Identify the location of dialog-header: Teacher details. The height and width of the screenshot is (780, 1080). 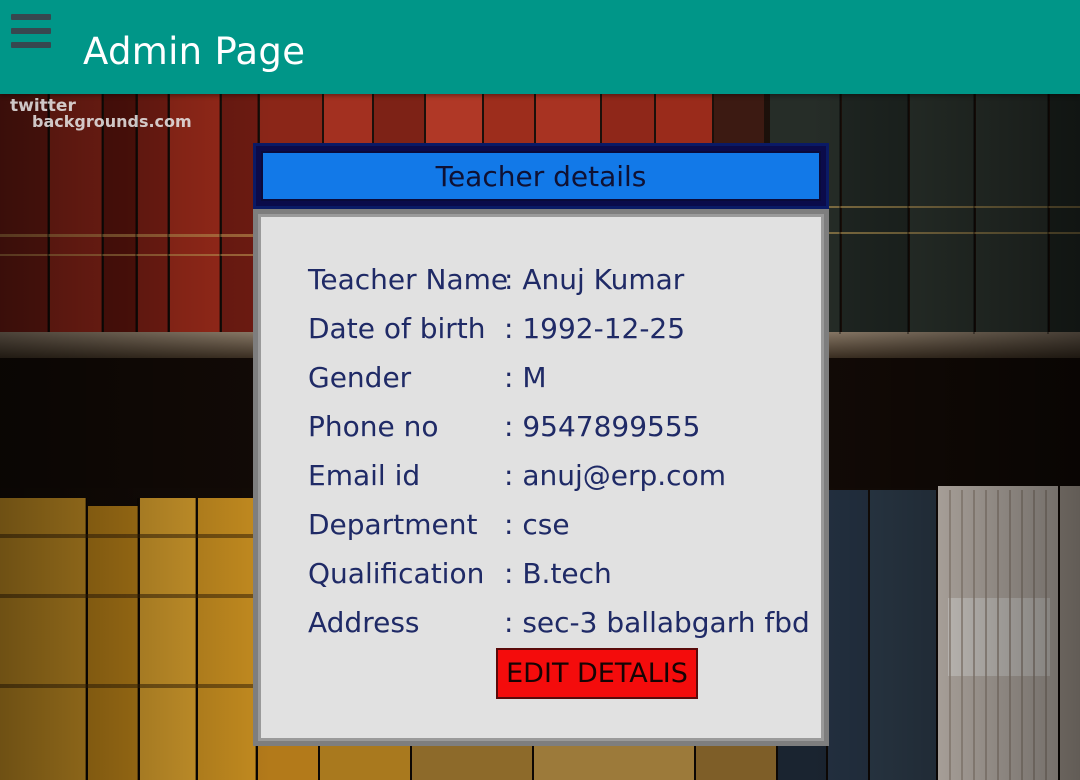
(541, 176).